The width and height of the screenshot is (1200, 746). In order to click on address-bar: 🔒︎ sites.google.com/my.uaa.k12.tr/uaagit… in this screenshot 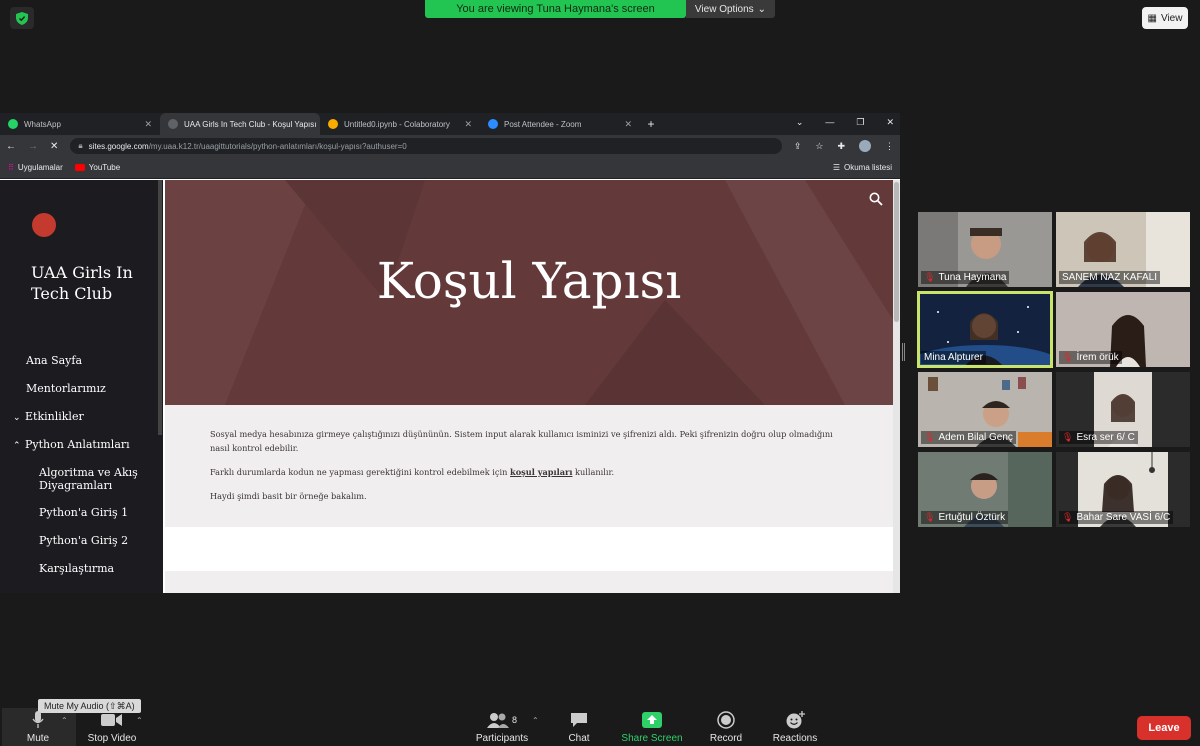, I will do `click(426, 146)`.